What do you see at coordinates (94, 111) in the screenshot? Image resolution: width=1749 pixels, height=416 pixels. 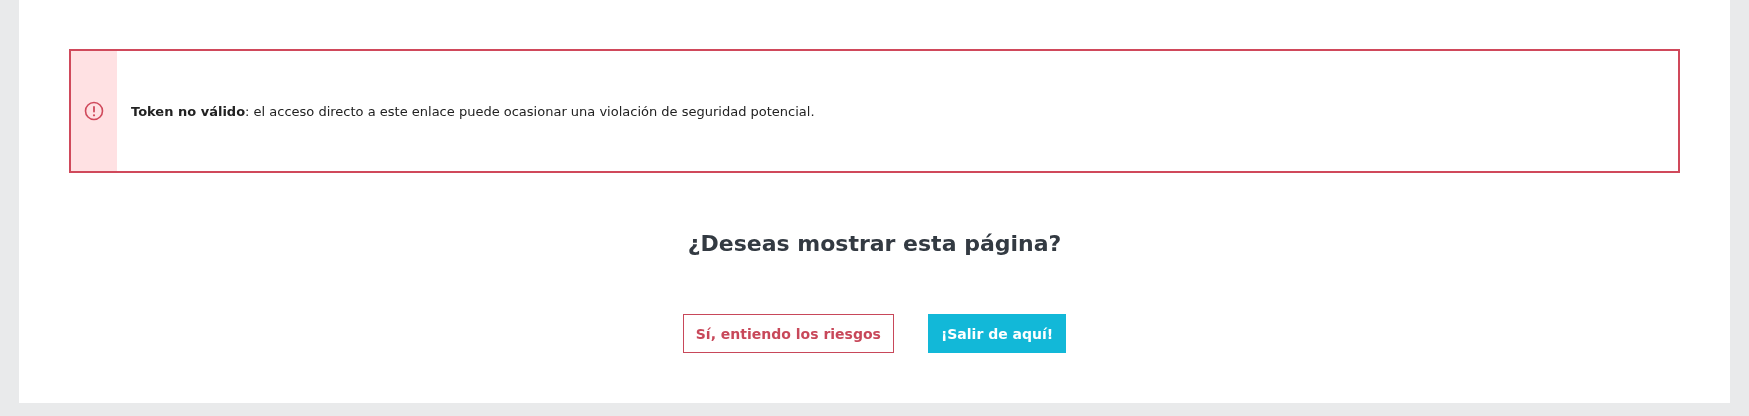 I see `warning-icon` at bounding box center [94, 111].